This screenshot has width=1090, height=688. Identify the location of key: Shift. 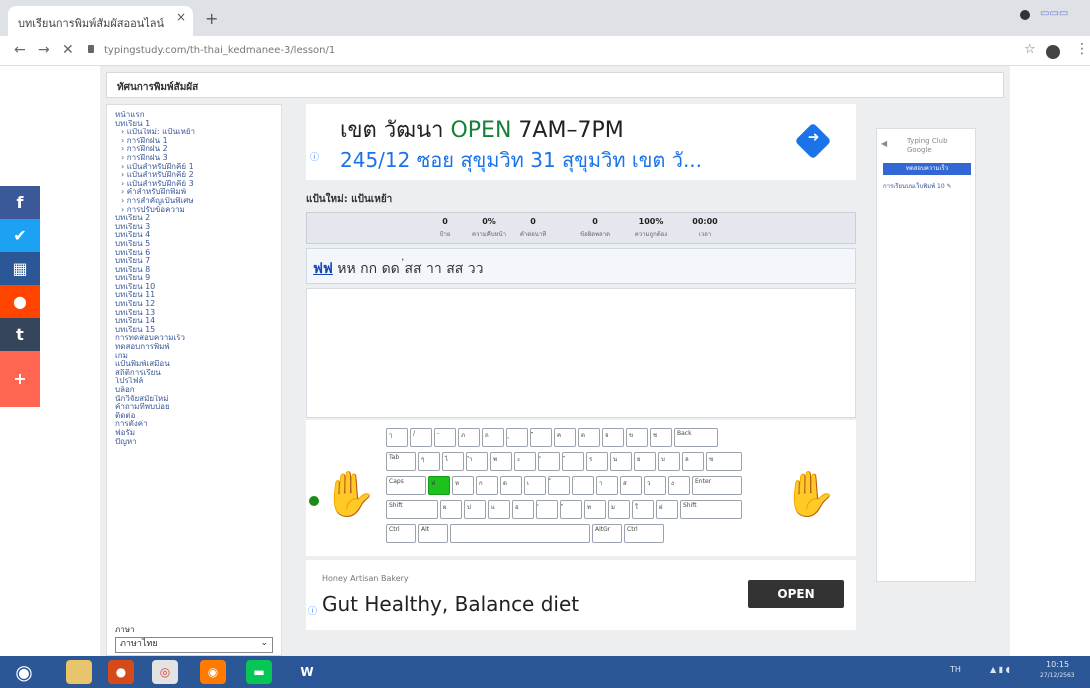
(711, 509).